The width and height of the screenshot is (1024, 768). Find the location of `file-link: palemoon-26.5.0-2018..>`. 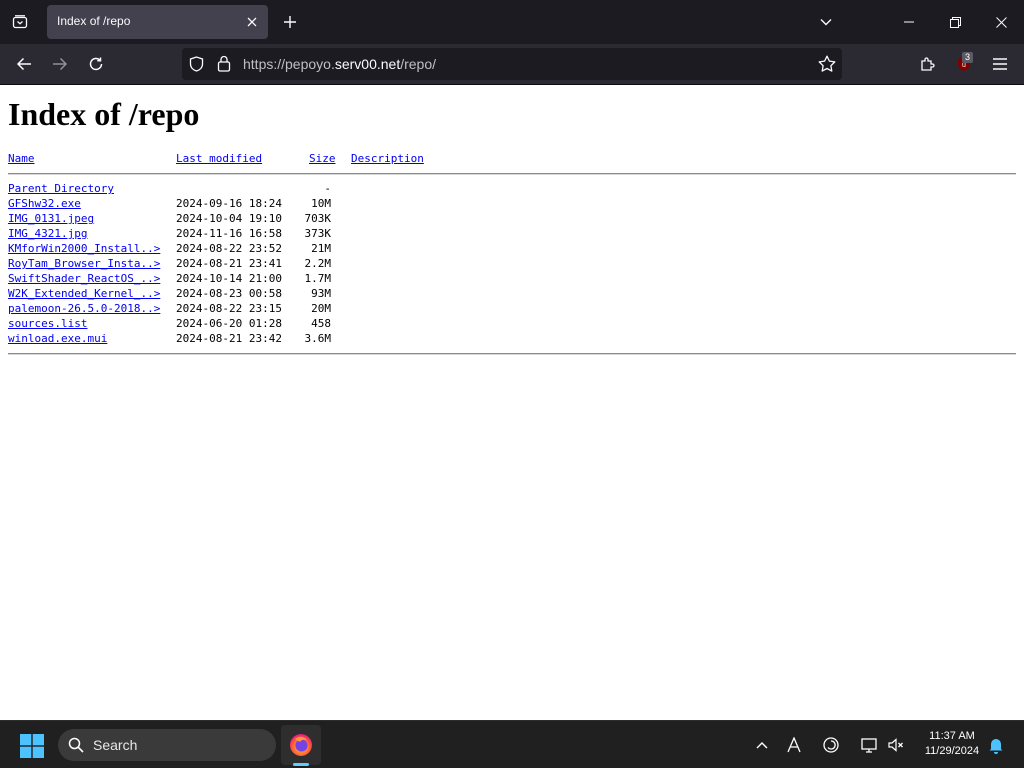

file-link: palemoon-26.5.0-2018..> is located at coordinates (84, 308).